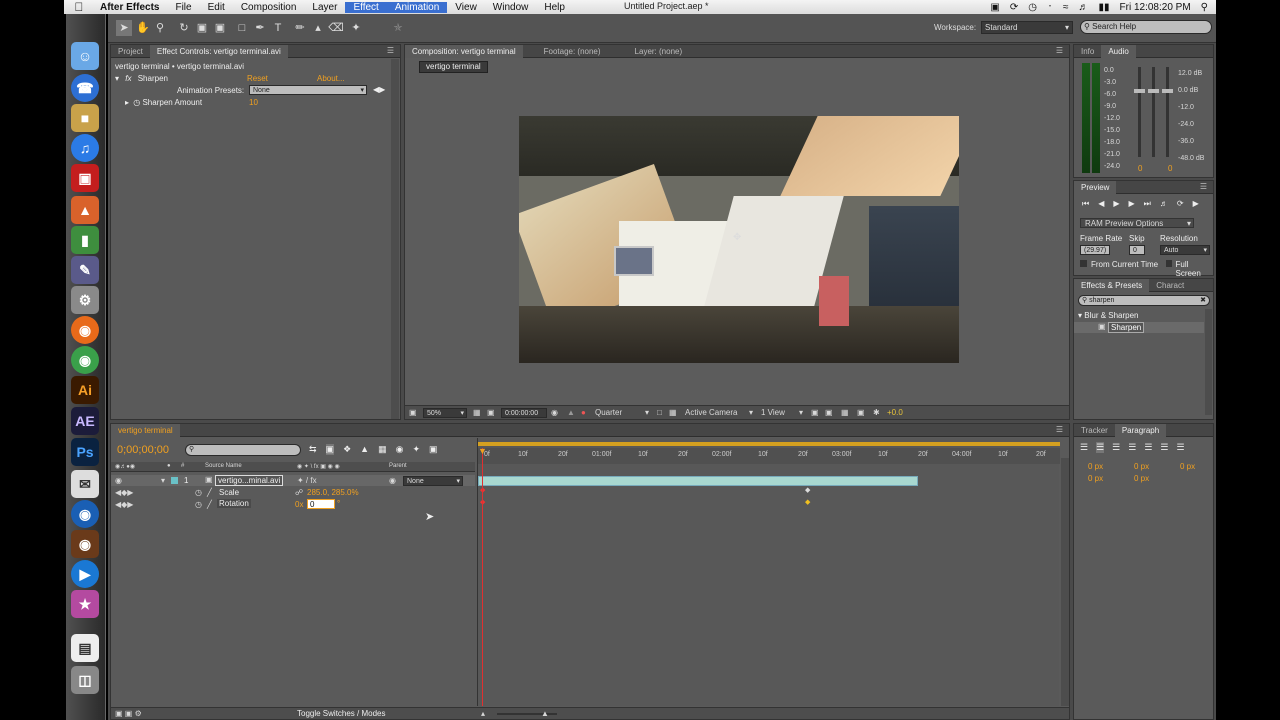  What do you see at coordinates (382, 449) in the screenshot?
I see `frame-blending-icon: ▦` at bounding box center [382, 449].